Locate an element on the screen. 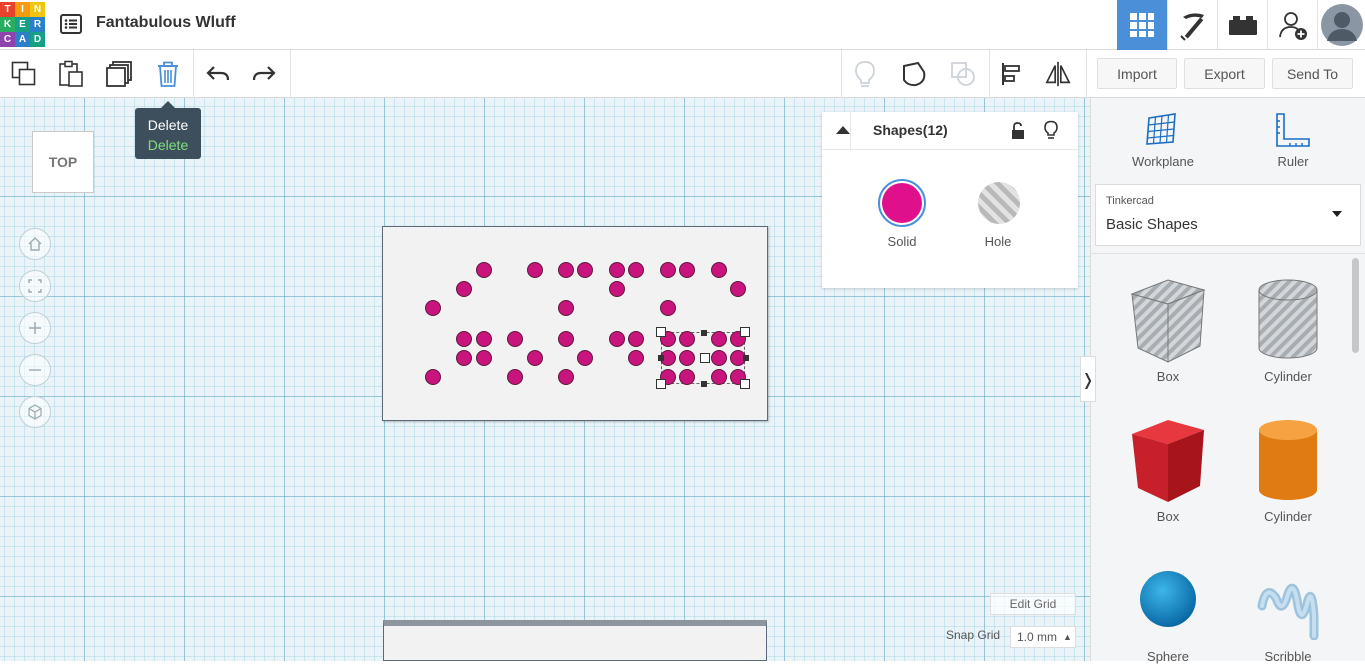  plus-icon is located at coordinates (35, 328).